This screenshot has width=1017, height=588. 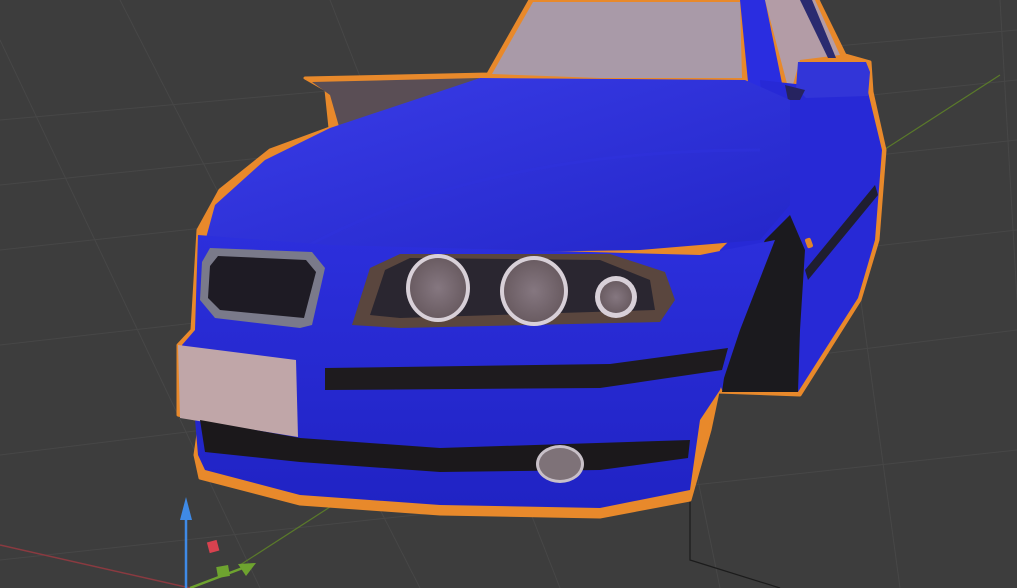 What do you see at coordinates (95, 566) in the screenshot?
I see `x-axis-line` at bounding box center [95, 566].